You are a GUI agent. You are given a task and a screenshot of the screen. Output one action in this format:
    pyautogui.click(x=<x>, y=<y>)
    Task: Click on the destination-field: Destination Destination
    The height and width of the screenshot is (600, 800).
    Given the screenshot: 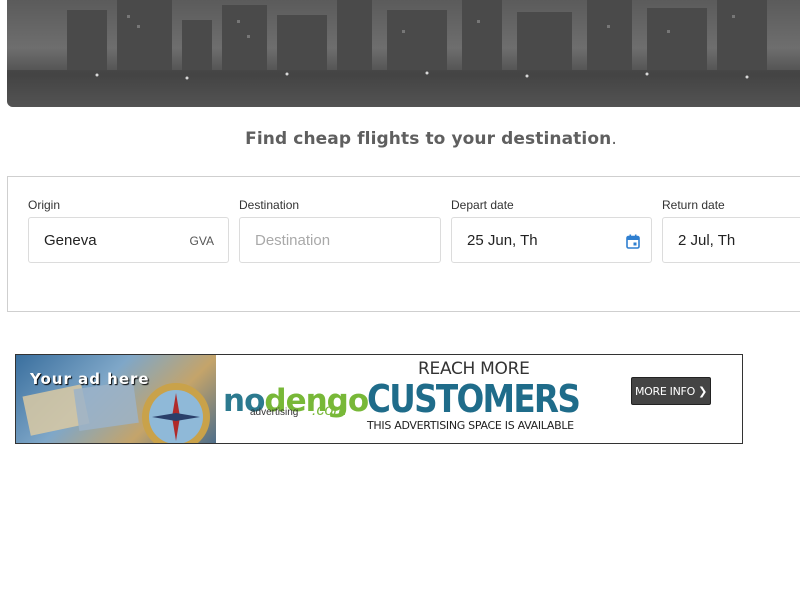 What is the action you would take?
    pyautogui.click(x=340, y=230)
    